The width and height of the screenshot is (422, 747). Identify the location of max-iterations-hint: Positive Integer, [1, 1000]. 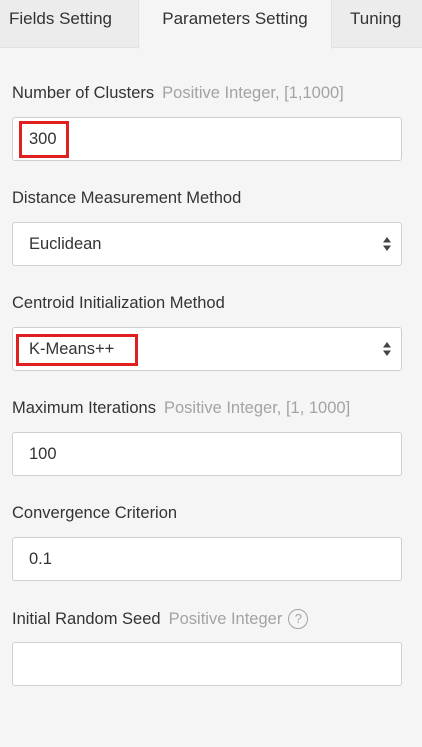
(257, 408).